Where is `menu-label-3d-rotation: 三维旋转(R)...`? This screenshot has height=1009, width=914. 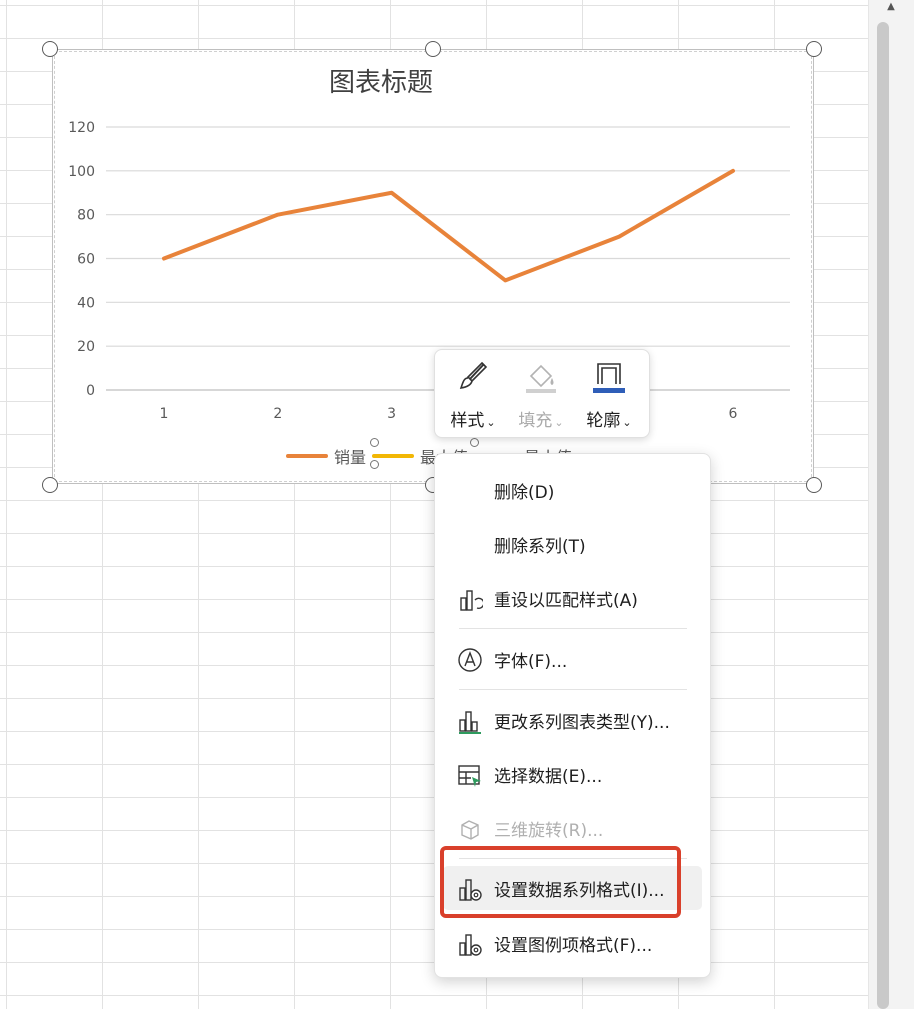 menu-label-3d-rotation: 三维旋转(R)... is located at coordinates (549, 830).